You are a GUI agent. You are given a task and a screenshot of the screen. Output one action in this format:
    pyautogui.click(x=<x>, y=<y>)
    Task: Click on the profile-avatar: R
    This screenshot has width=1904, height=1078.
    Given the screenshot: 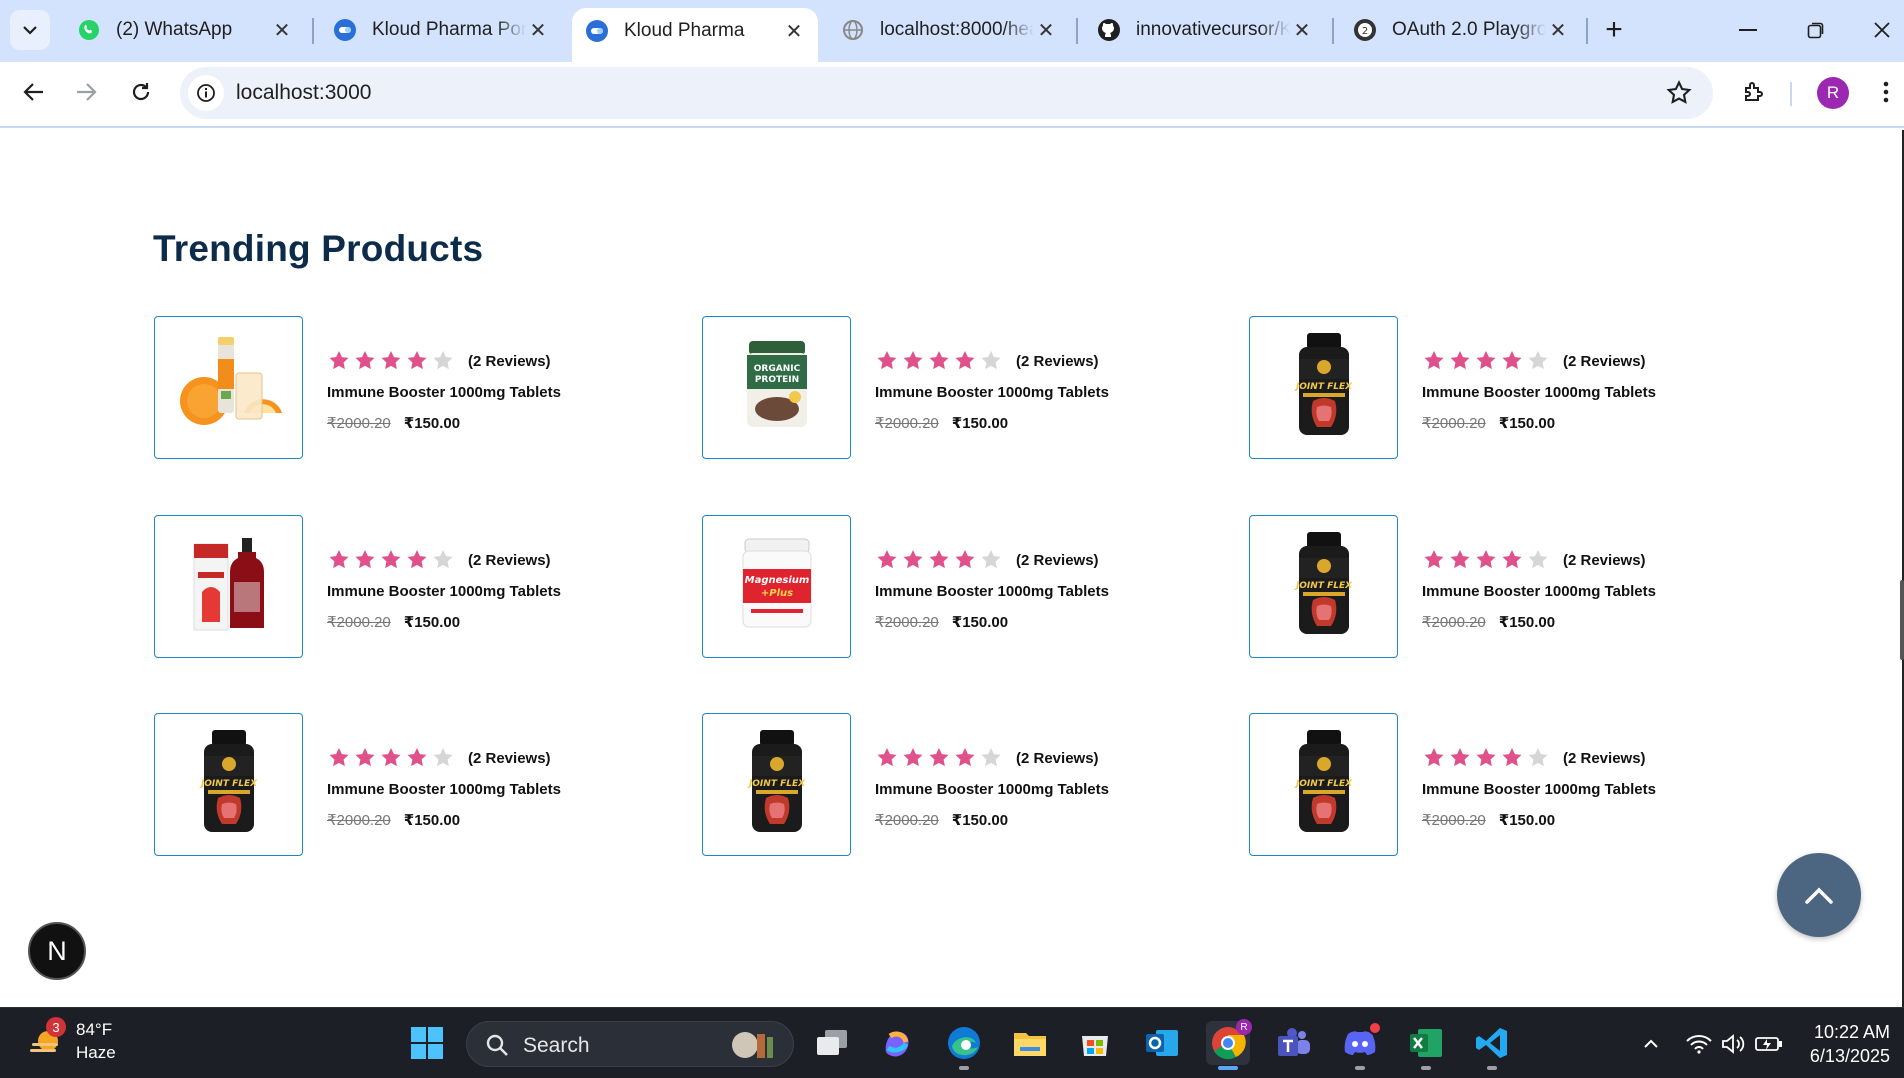 What is the action you would take?
    pyautogui.click(x=1833, y=93)
    